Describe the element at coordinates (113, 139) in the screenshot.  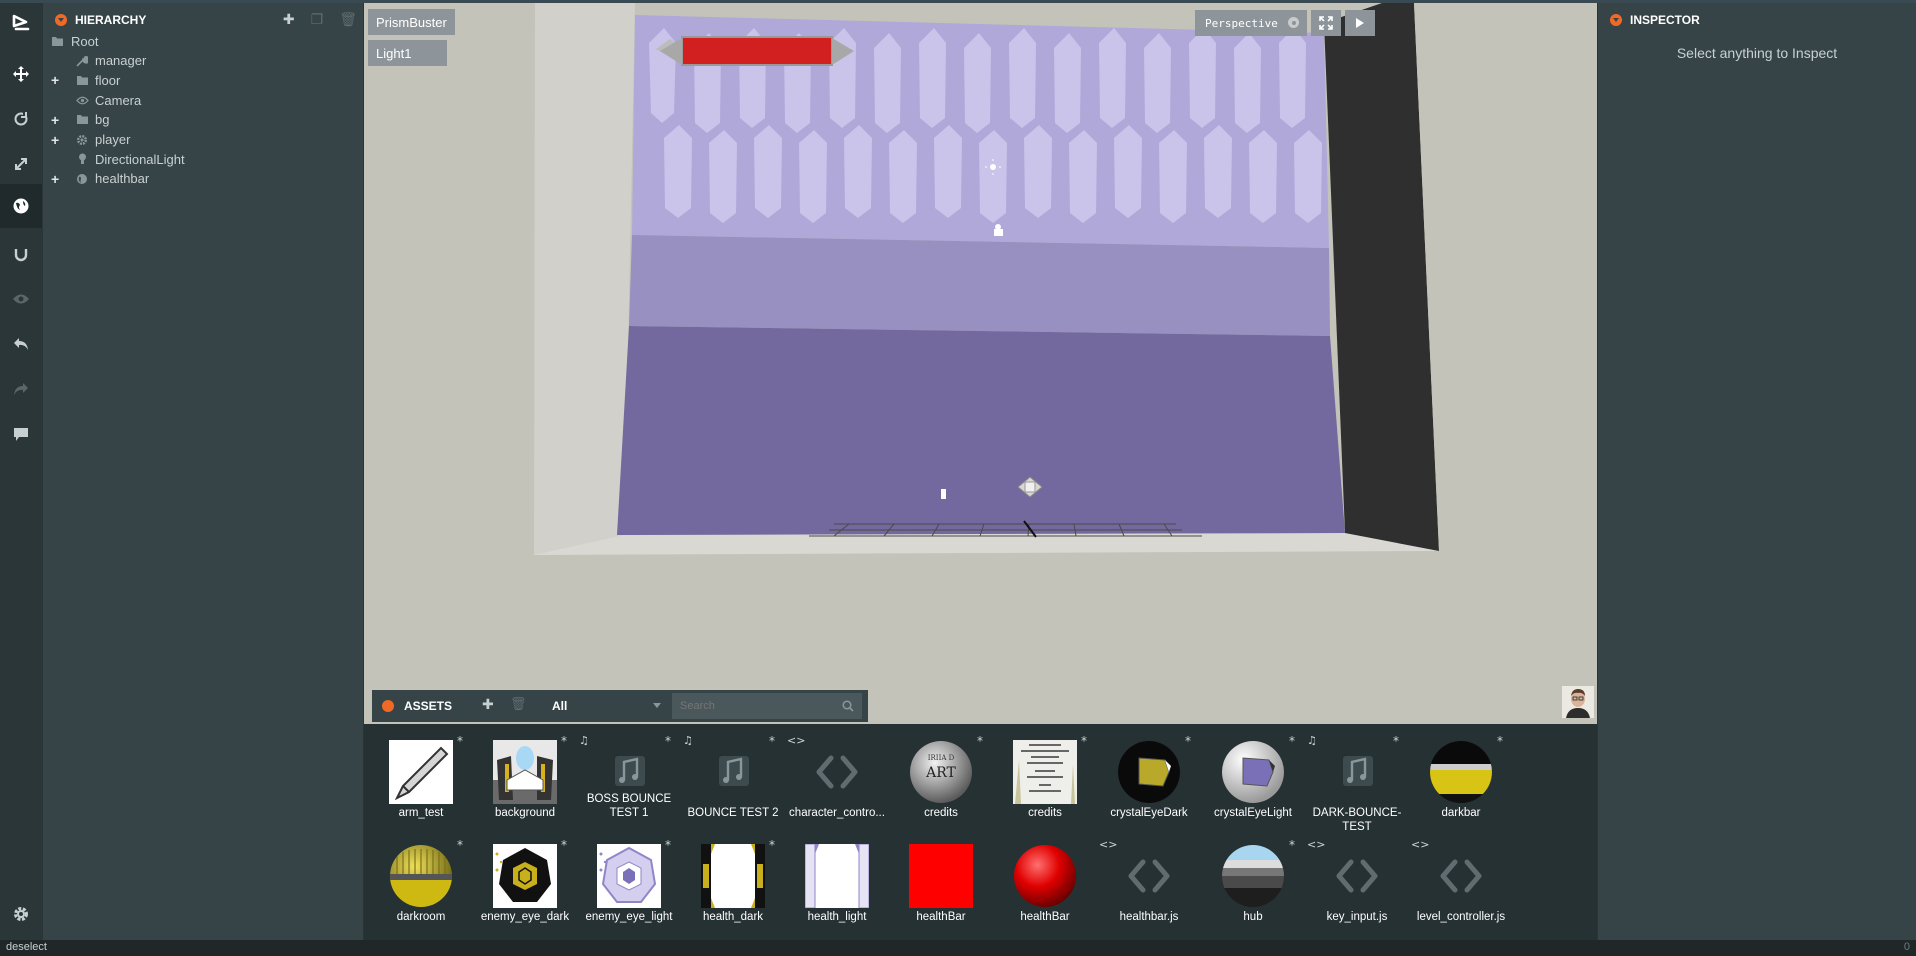
I see `hierarchy-item-label: player` at that location.